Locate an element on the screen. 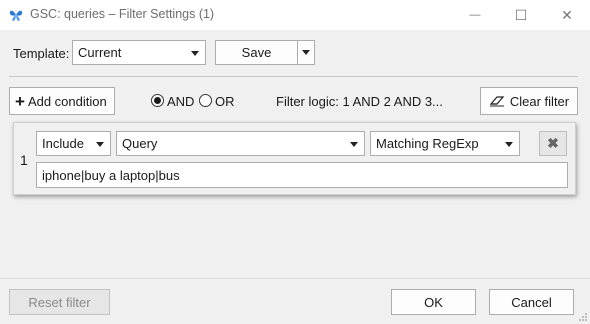 Image resolution: width=590 pixels, height=324 pixels. maximize-button: ☐ is located at coordinates (521, 15).